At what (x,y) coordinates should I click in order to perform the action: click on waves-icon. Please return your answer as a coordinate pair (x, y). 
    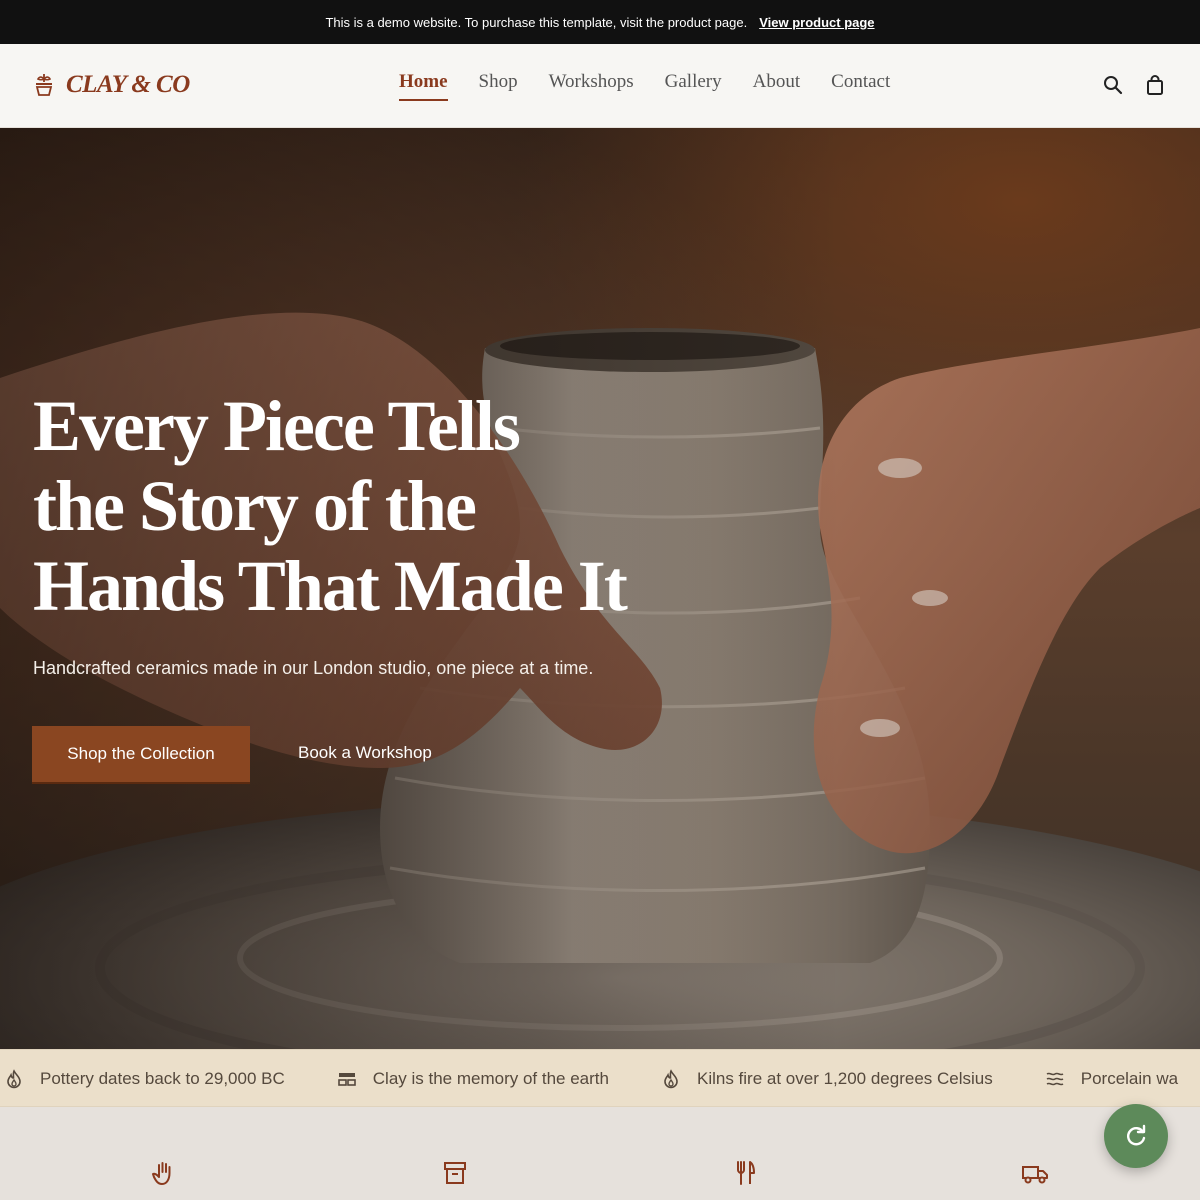
    Looking at the image, I should click on (1055, 1079).